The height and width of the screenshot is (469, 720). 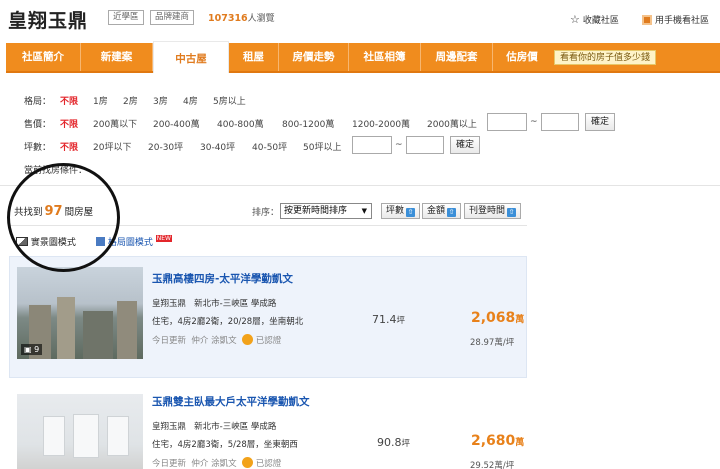 What do you see at coordinates (452, 123) in the screenshot?
I see `price-option-6: 2000萬以上` at bounding box center [452, 123].